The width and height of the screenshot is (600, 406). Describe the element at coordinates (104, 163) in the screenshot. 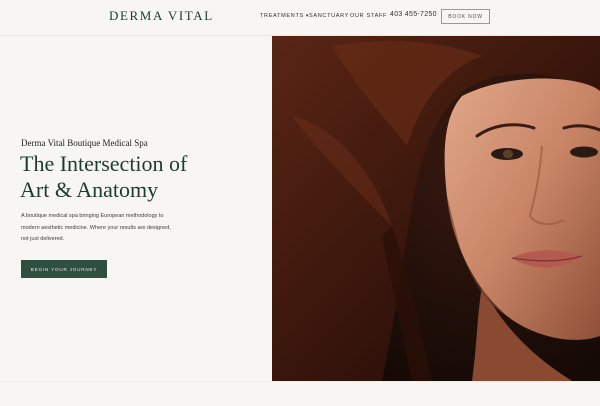

I see `hero-headline-line-1: The Intersection of` at that location.